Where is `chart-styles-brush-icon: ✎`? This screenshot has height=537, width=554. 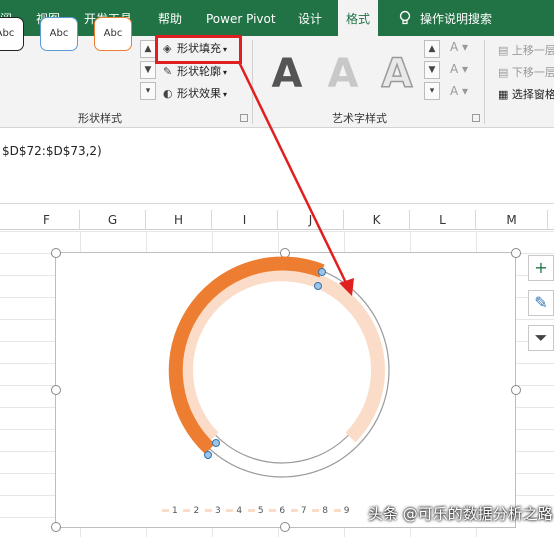
chart-styles-brush-icon: ✎ is located at coordinates (541, 303).